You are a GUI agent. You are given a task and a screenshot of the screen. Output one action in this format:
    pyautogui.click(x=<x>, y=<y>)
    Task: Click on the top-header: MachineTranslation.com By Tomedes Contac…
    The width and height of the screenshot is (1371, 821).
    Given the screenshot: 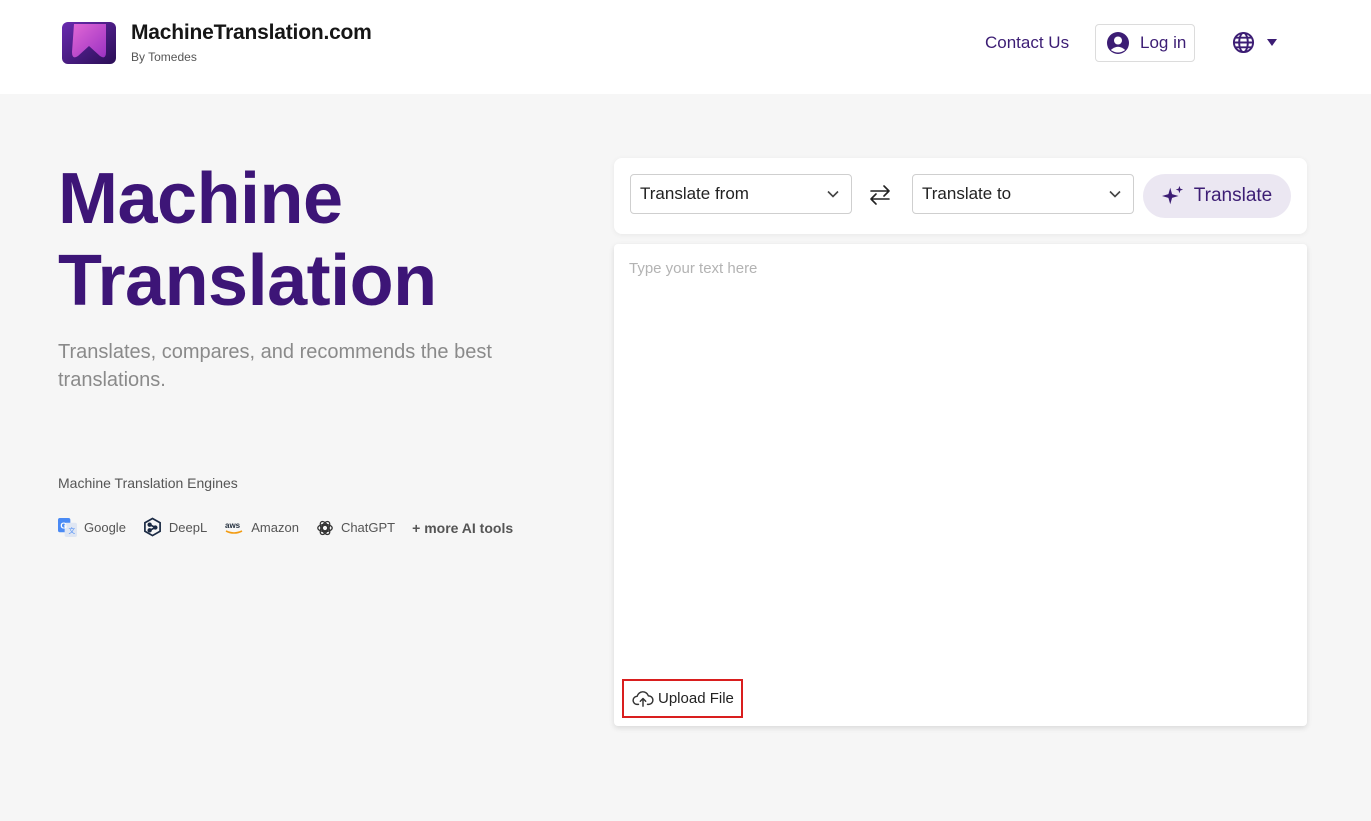 What is the action you would take?
    pyautogui.click(x=685, y=47)
    